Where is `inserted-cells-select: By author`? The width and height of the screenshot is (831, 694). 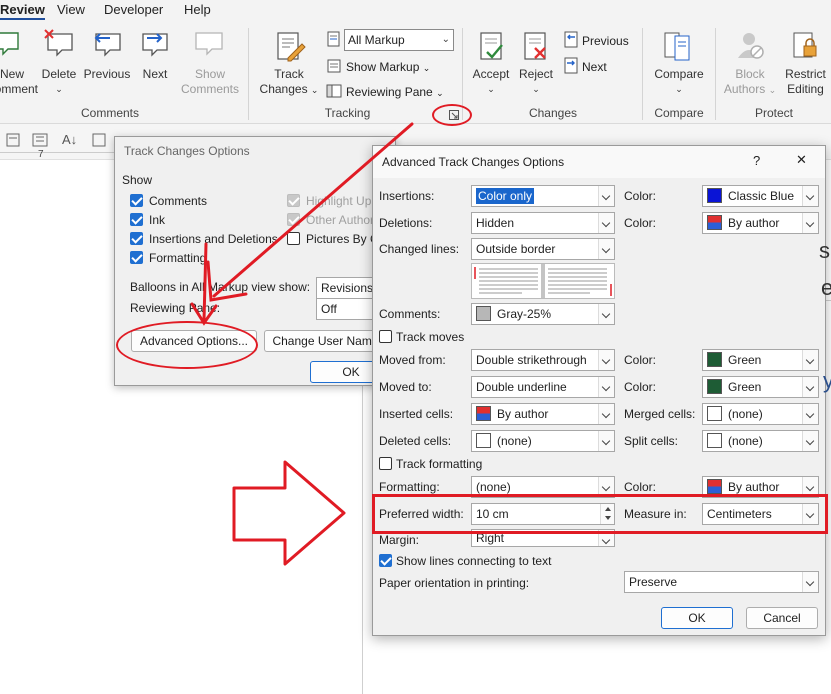 inserted-cells-select: By author is located at coordinates (543, 414).